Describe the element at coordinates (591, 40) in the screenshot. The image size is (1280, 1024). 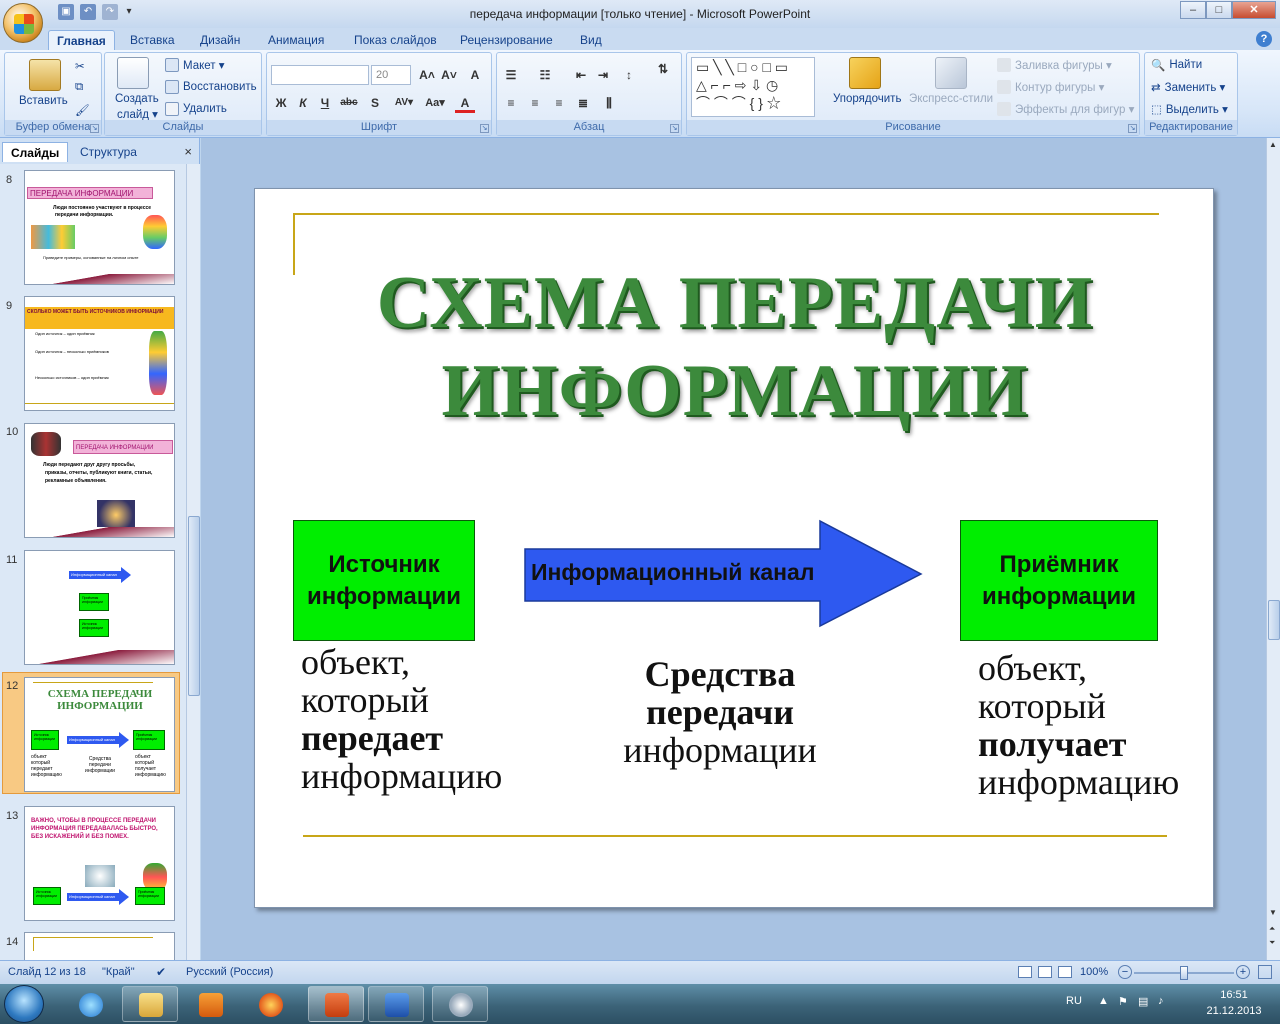
I see `tab-view: Вид` at that location.